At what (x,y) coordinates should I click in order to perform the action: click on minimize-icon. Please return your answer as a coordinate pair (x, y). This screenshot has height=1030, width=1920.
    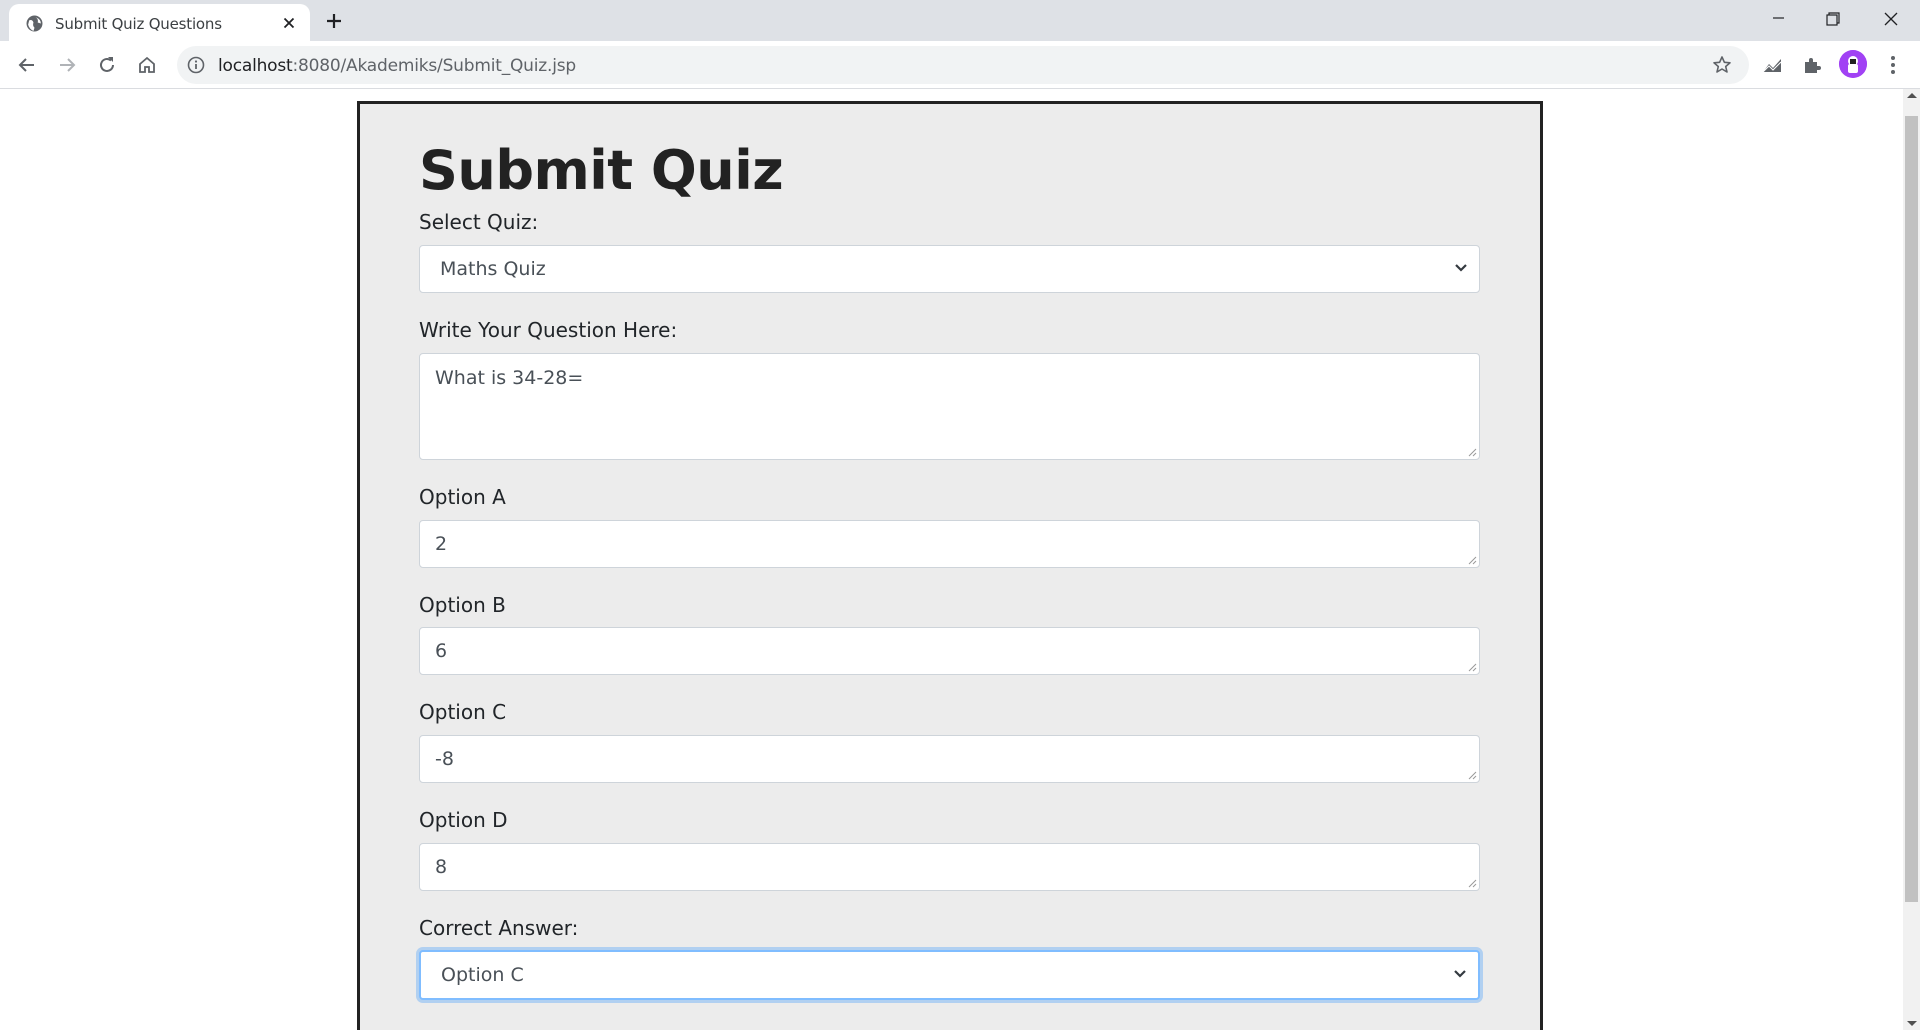
    Looking at the image, I should click on (1778, 21).